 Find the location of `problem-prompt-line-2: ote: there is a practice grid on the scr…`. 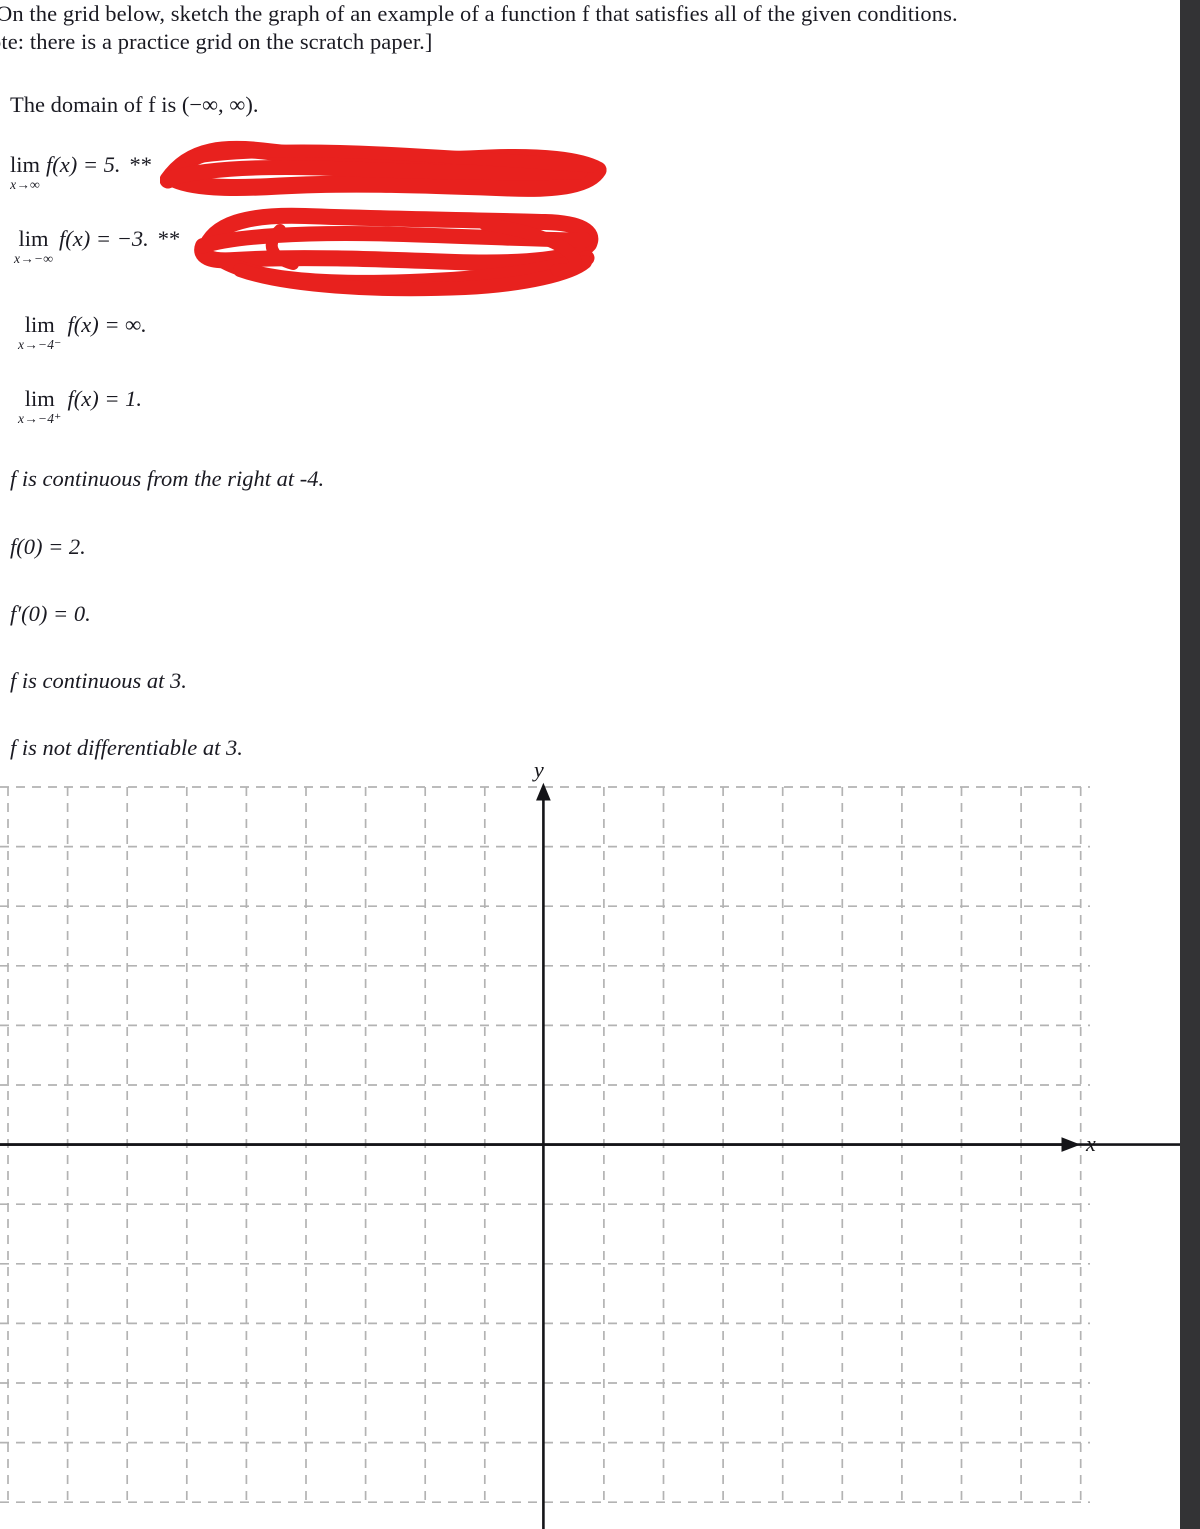

problem-prompt-line-2: ote: there is a practice grid on the scr… is located at coordinates (216, 41).